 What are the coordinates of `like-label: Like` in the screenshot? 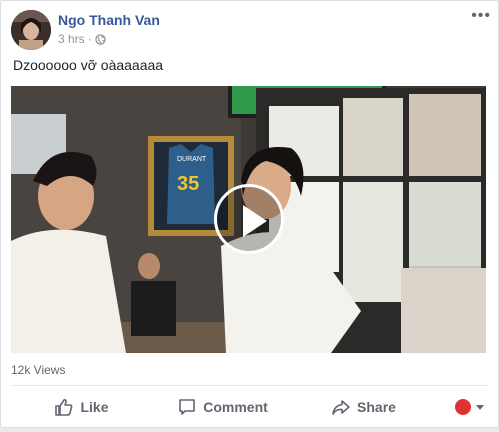 It's located at (94, 407).